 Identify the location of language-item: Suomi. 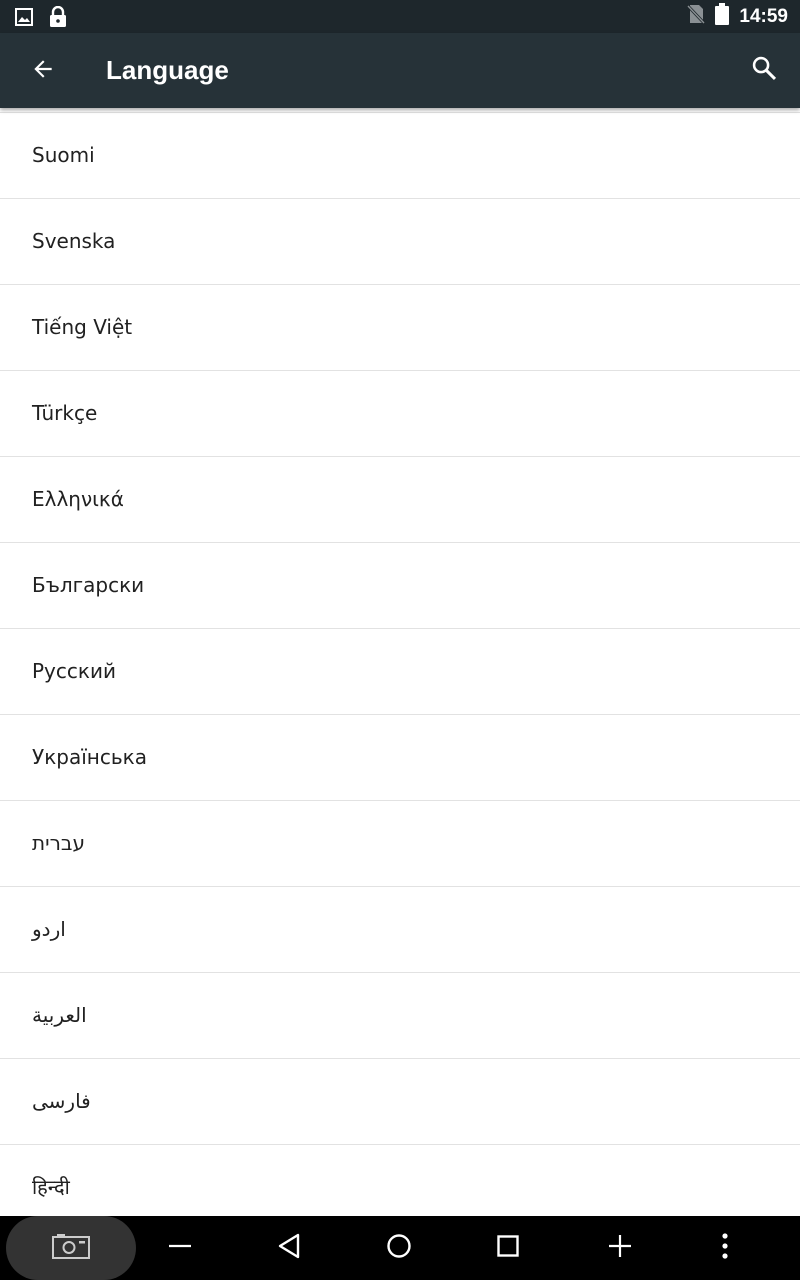
(400, 156).